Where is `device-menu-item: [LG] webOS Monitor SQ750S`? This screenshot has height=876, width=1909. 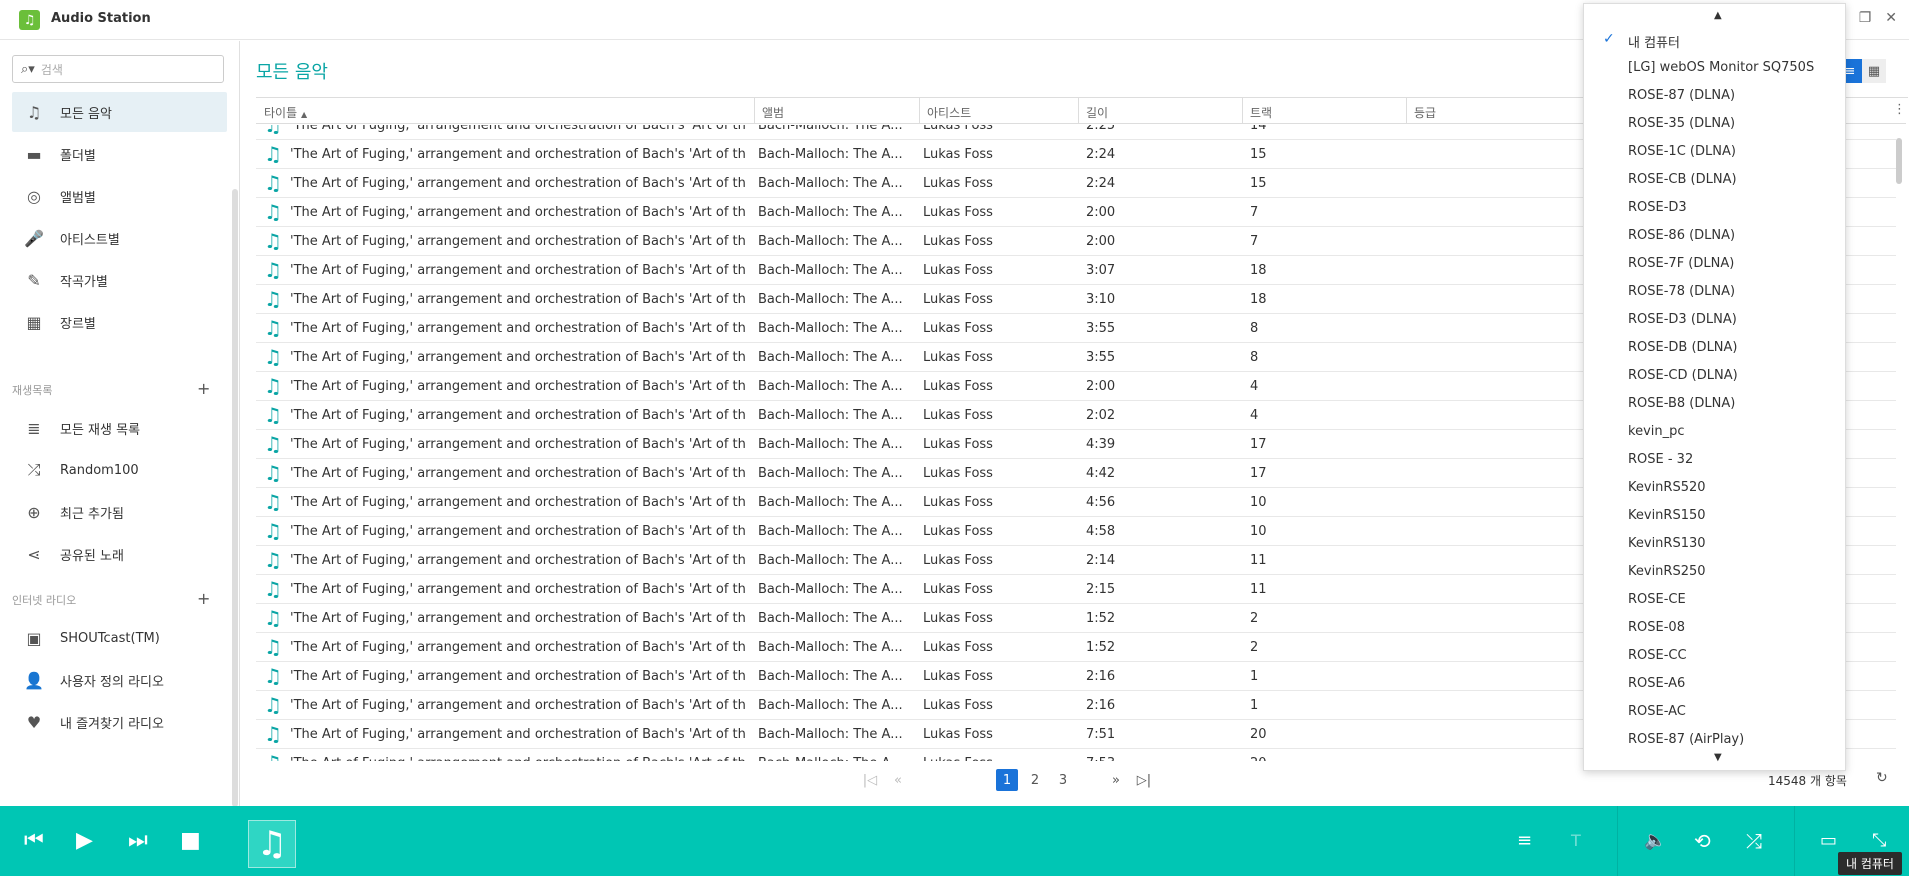 device-menu-item: [LG] webOS Monitor SQ750S is located at coordinates (1721, 67).